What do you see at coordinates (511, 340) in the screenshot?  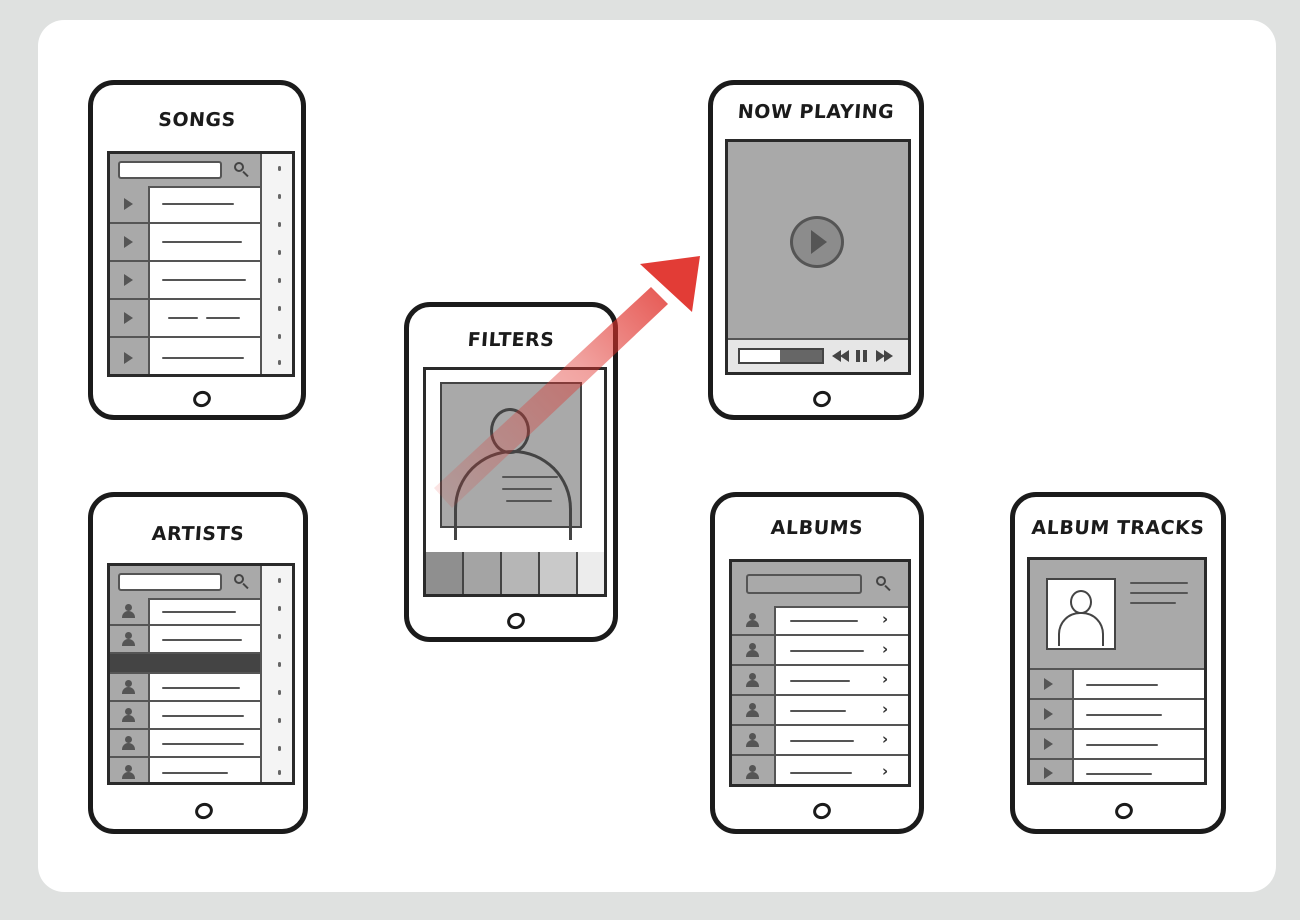 I see `screen-title-filters: FILTERS` at bounding box center [511, 340].